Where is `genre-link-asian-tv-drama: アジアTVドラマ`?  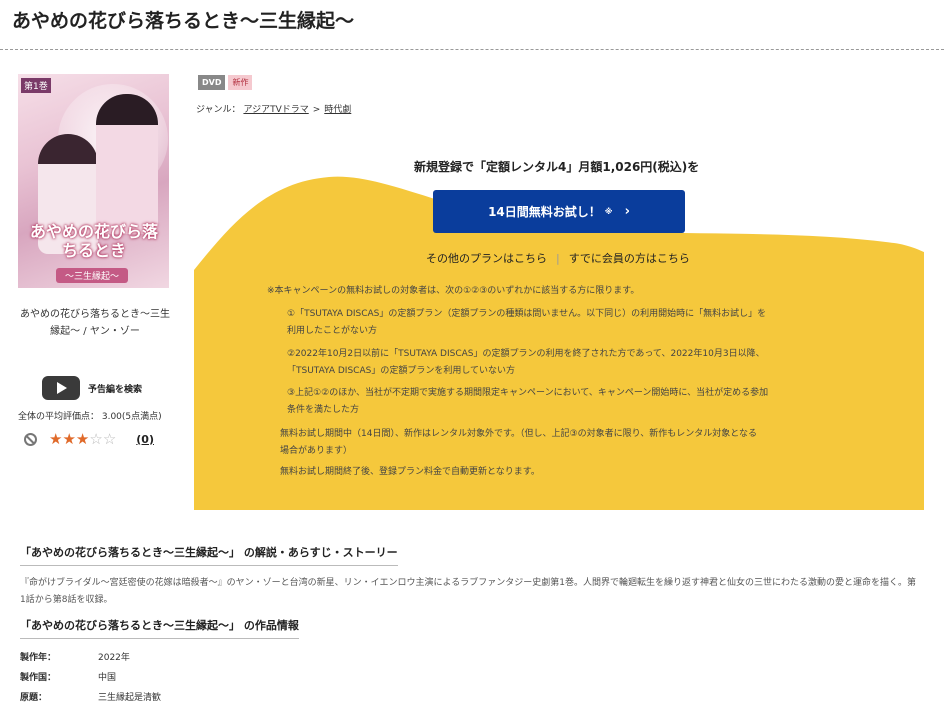 genre-link-asian-tv-drama: アジアTVドラマ is located at coordinates (275, 110).